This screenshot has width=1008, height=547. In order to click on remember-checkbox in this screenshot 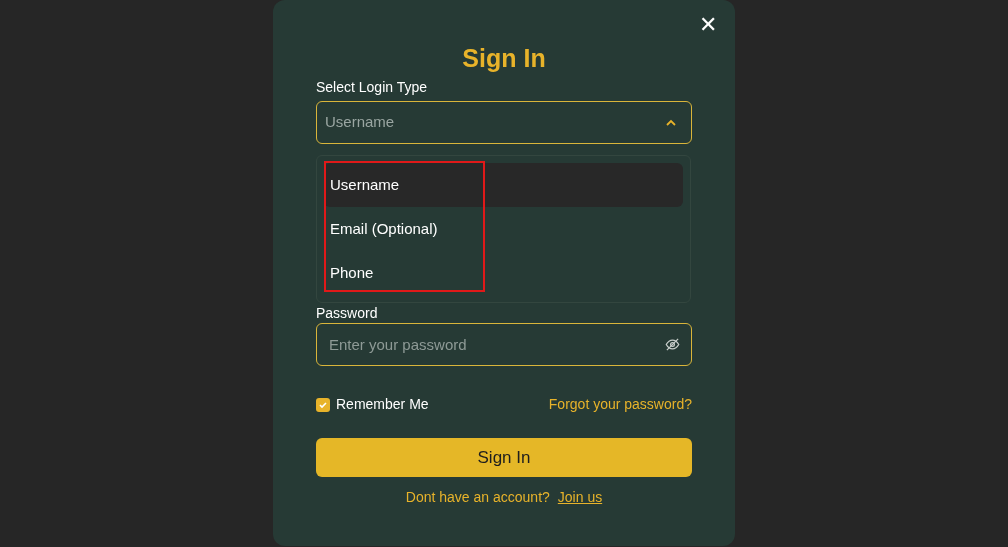, I will do `click(323, 404)`.